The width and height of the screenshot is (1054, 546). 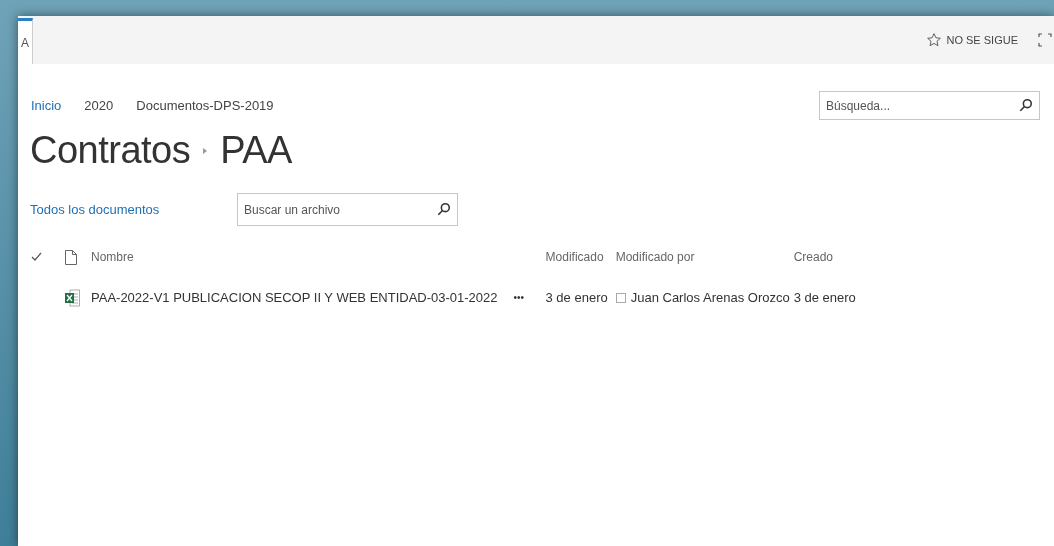 I want to click on presence-icon, so click(x=620, y=297).